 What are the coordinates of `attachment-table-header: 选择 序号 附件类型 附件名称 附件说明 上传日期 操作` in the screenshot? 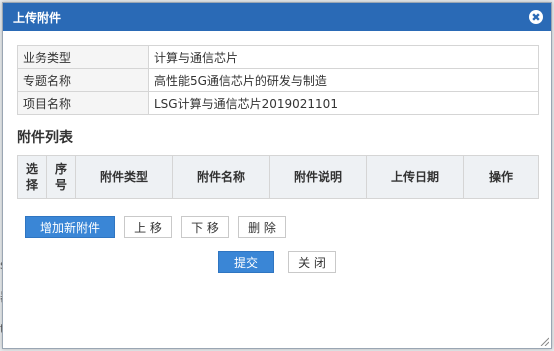 It's located at (278, 177).